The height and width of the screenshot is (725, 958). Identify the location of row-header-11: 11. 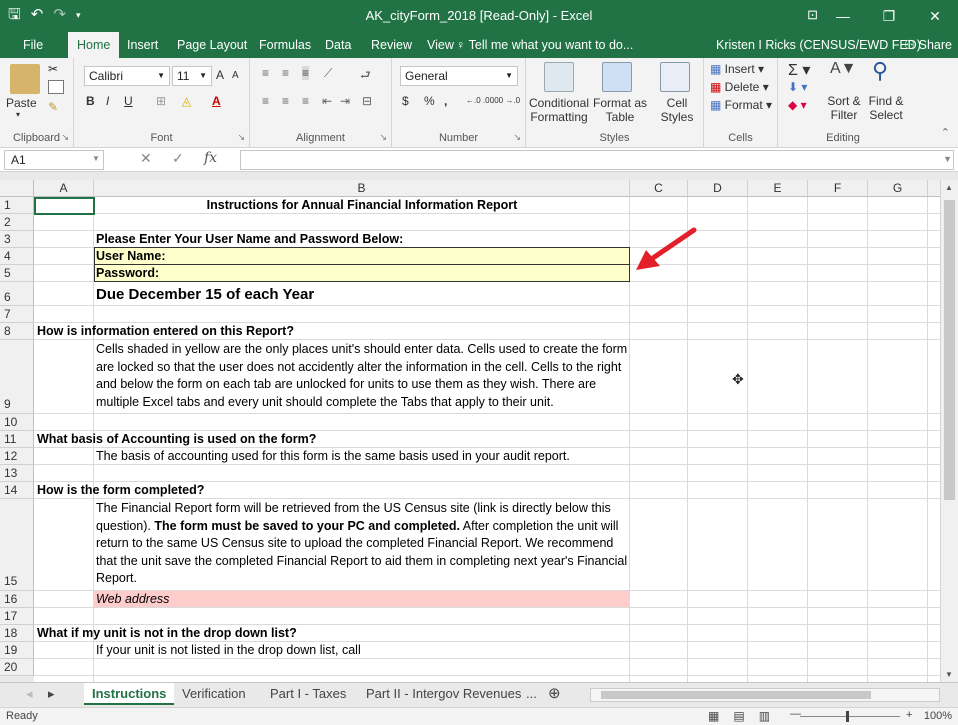
(17, 439).